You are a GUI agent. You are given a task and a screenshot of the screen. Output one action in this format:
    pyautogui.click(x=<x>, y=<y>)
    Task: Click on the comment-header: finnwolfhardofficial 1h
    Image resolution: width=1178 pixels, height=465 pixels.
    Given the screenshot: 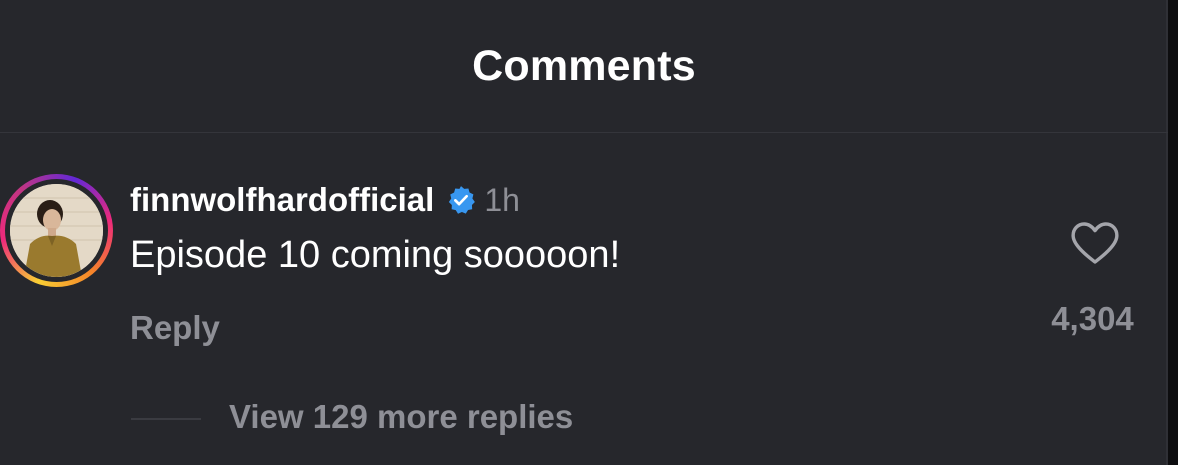 What is the action you would take?
    pyautogui.click(x=325, y=200)
    